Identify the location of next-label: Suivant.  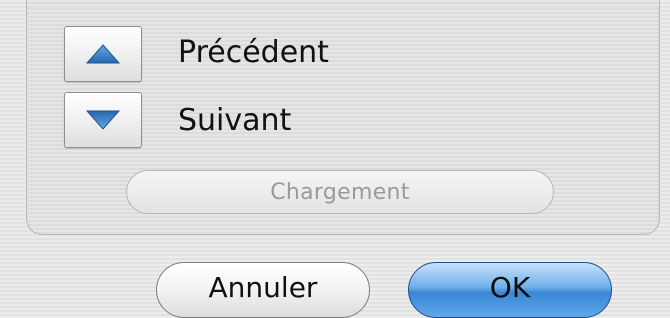
(235, 120).